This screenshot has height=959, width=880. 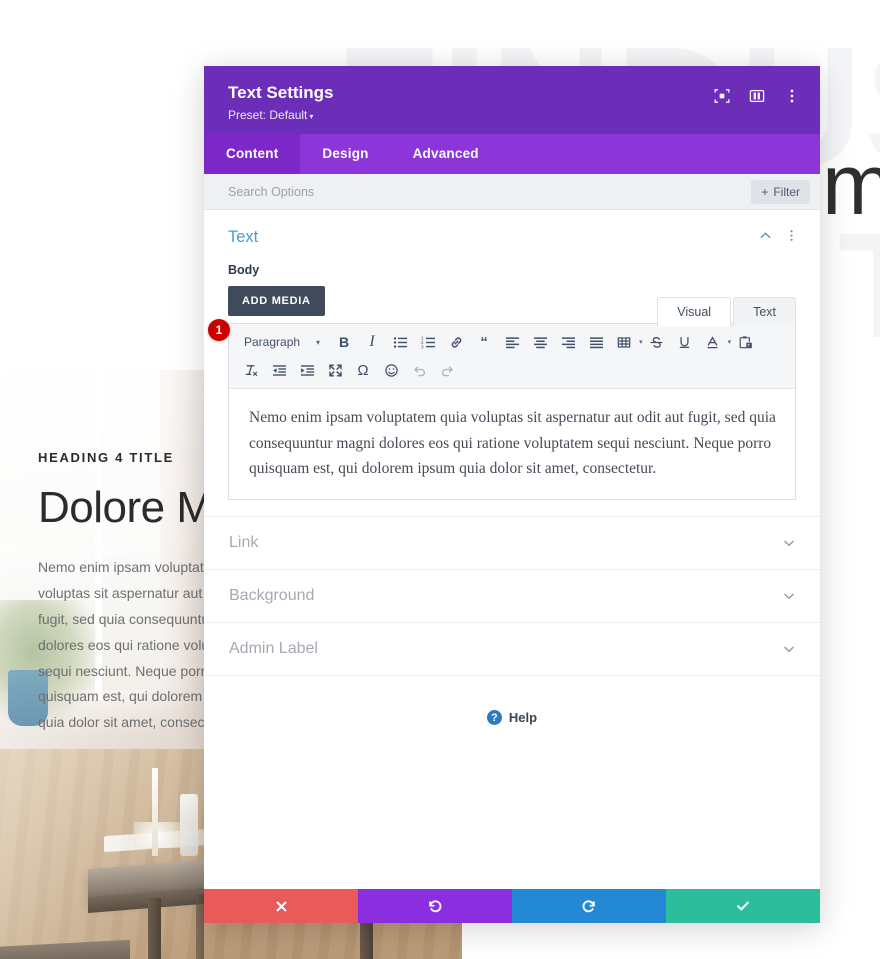 What do you see at coordinates (624, 342) in the screenshot?
I see `table-icon` at bounding box center [624, 342].